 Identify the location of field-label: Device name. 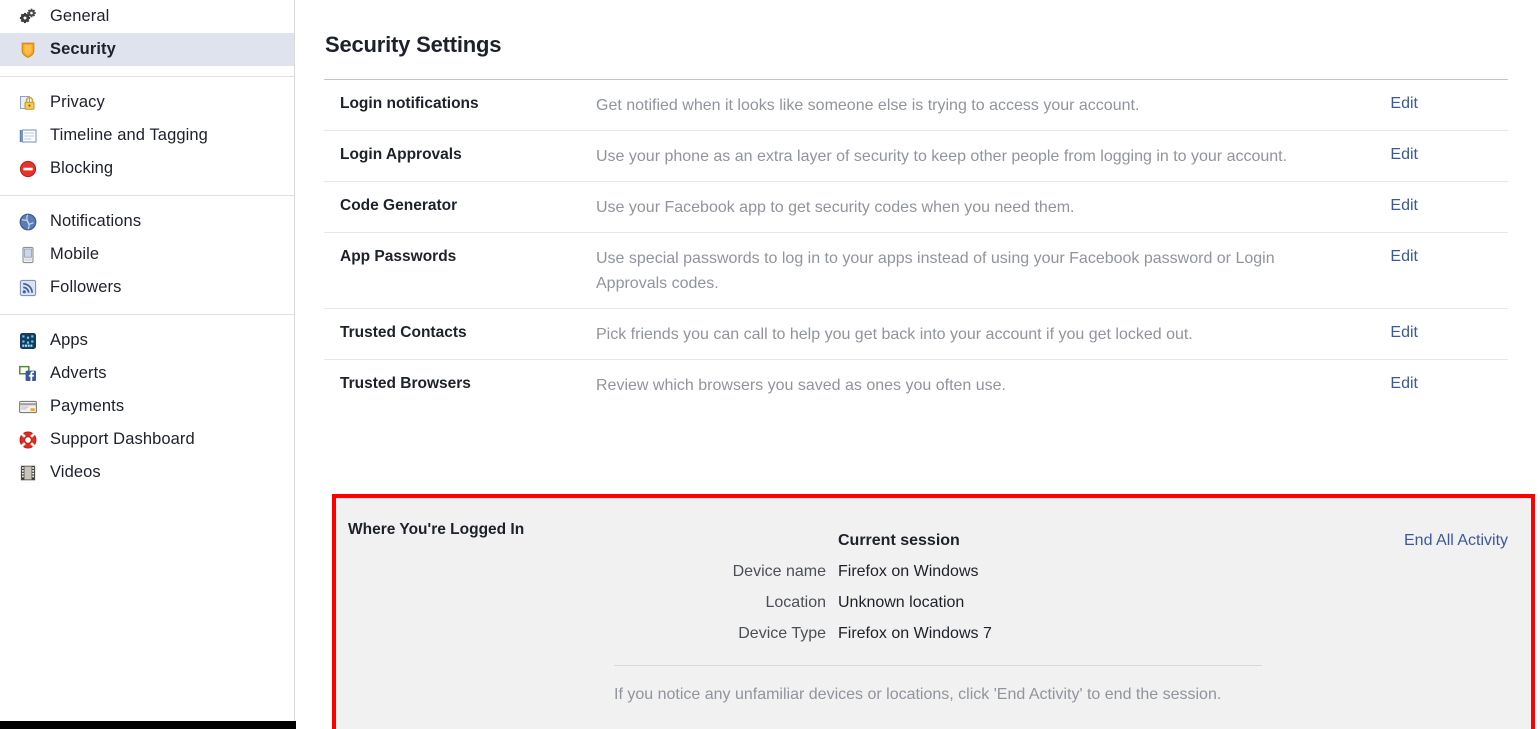
(779, 571).